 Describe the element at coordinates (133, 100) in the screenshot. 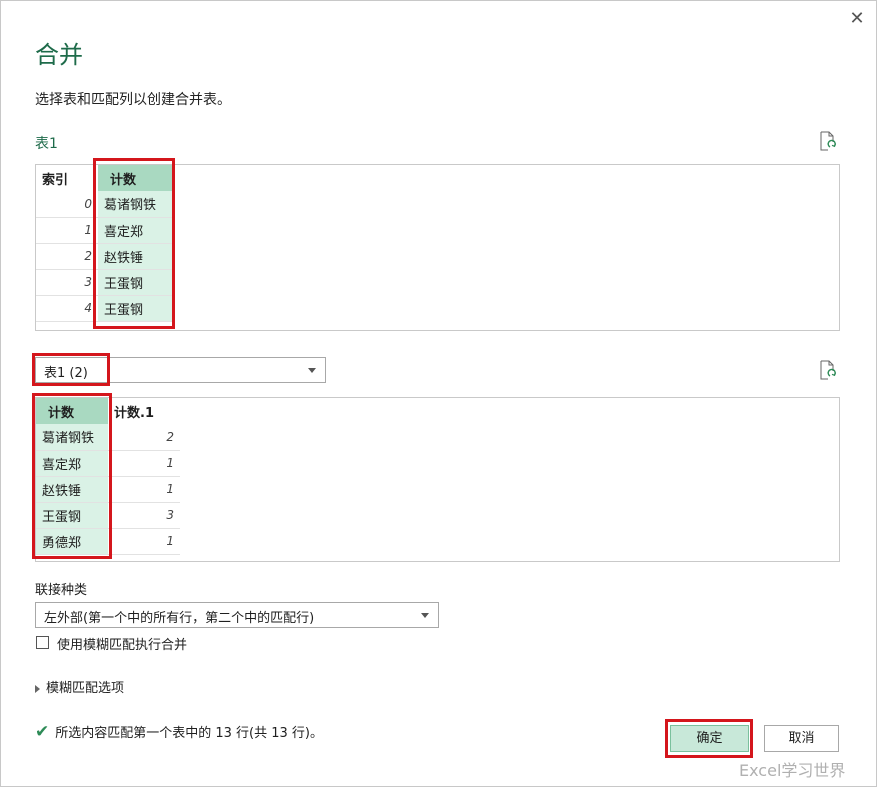

I see `dialog-subtitle: 选择表和匹配列以创建合并表。` at that location.